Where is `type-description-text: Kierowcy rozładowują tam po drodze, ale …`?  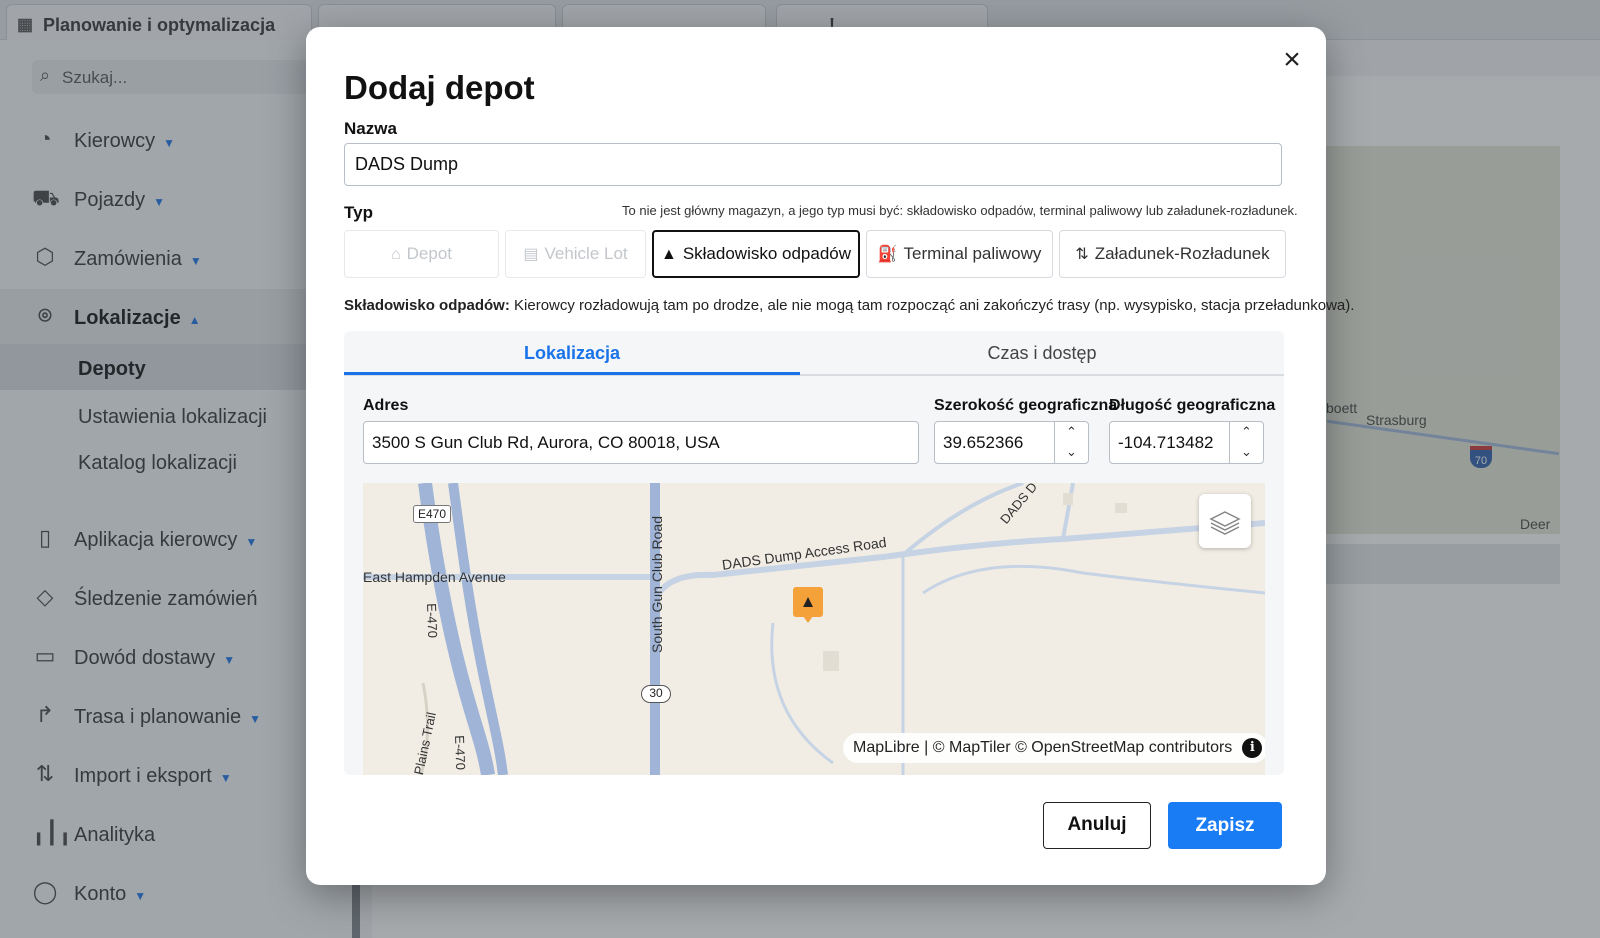
type-description-text: Kierowcy rozładowują tam po drodze, ale … is located at coordinates (932, 305).